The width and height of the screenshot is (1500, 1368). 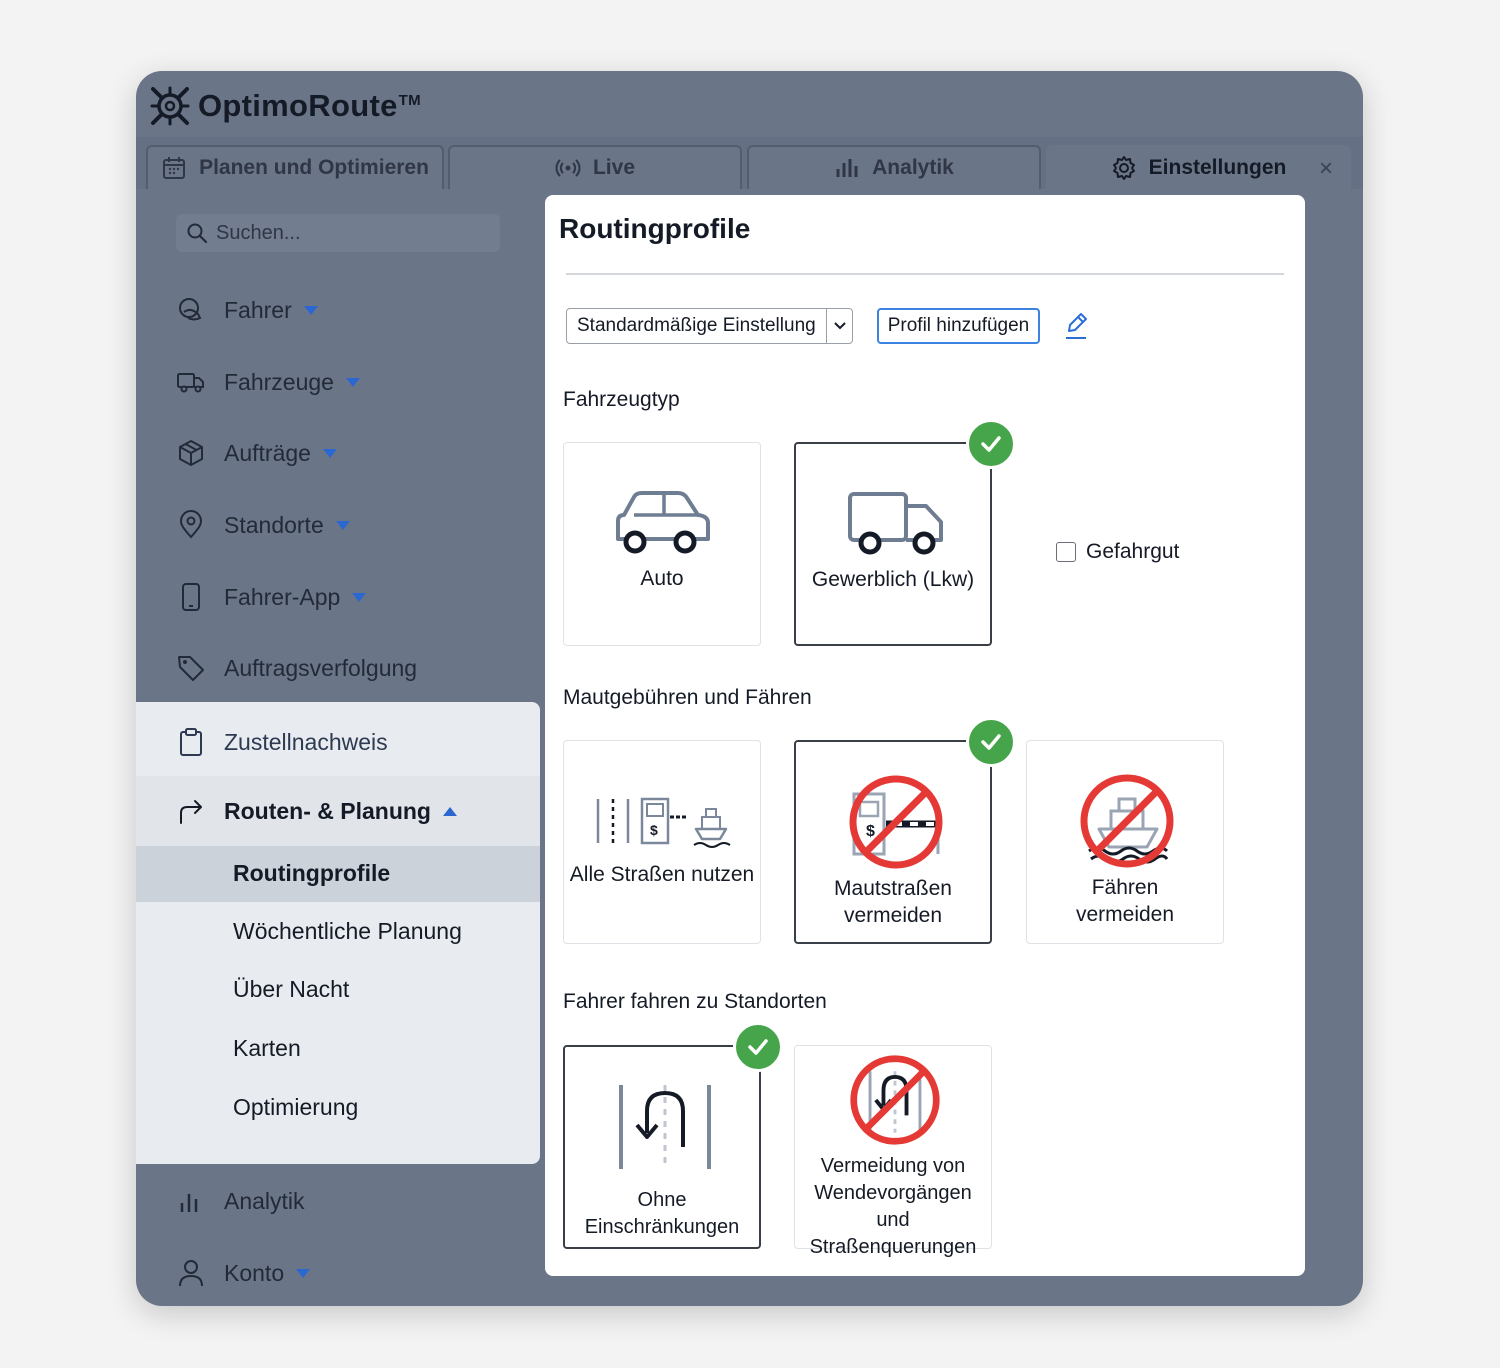 I want to click on sidebar-item-fahrzeuge: Fahrzeuge, so click(x=268, y=382).